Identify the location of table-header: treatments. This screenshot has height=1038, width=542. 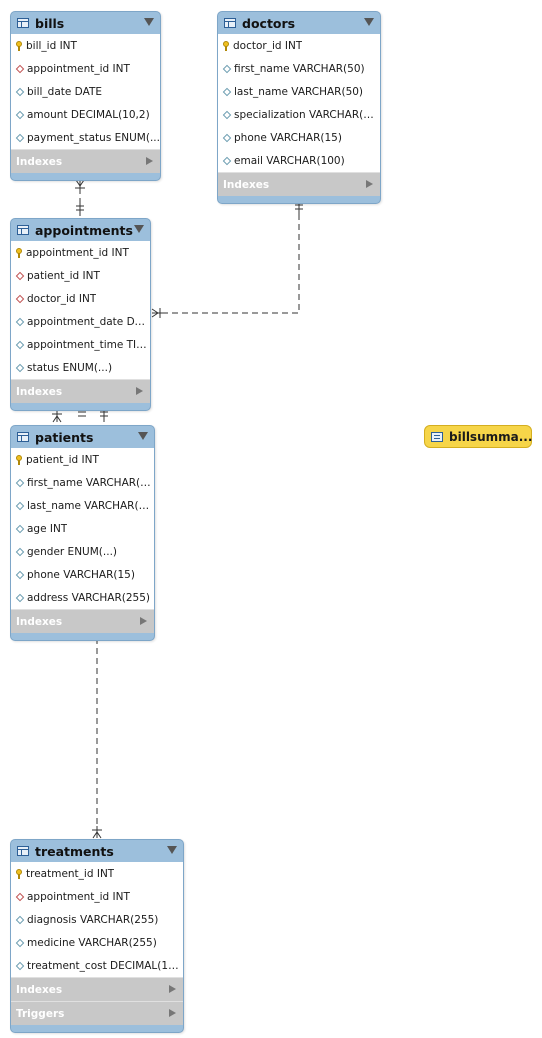
(97, 851).